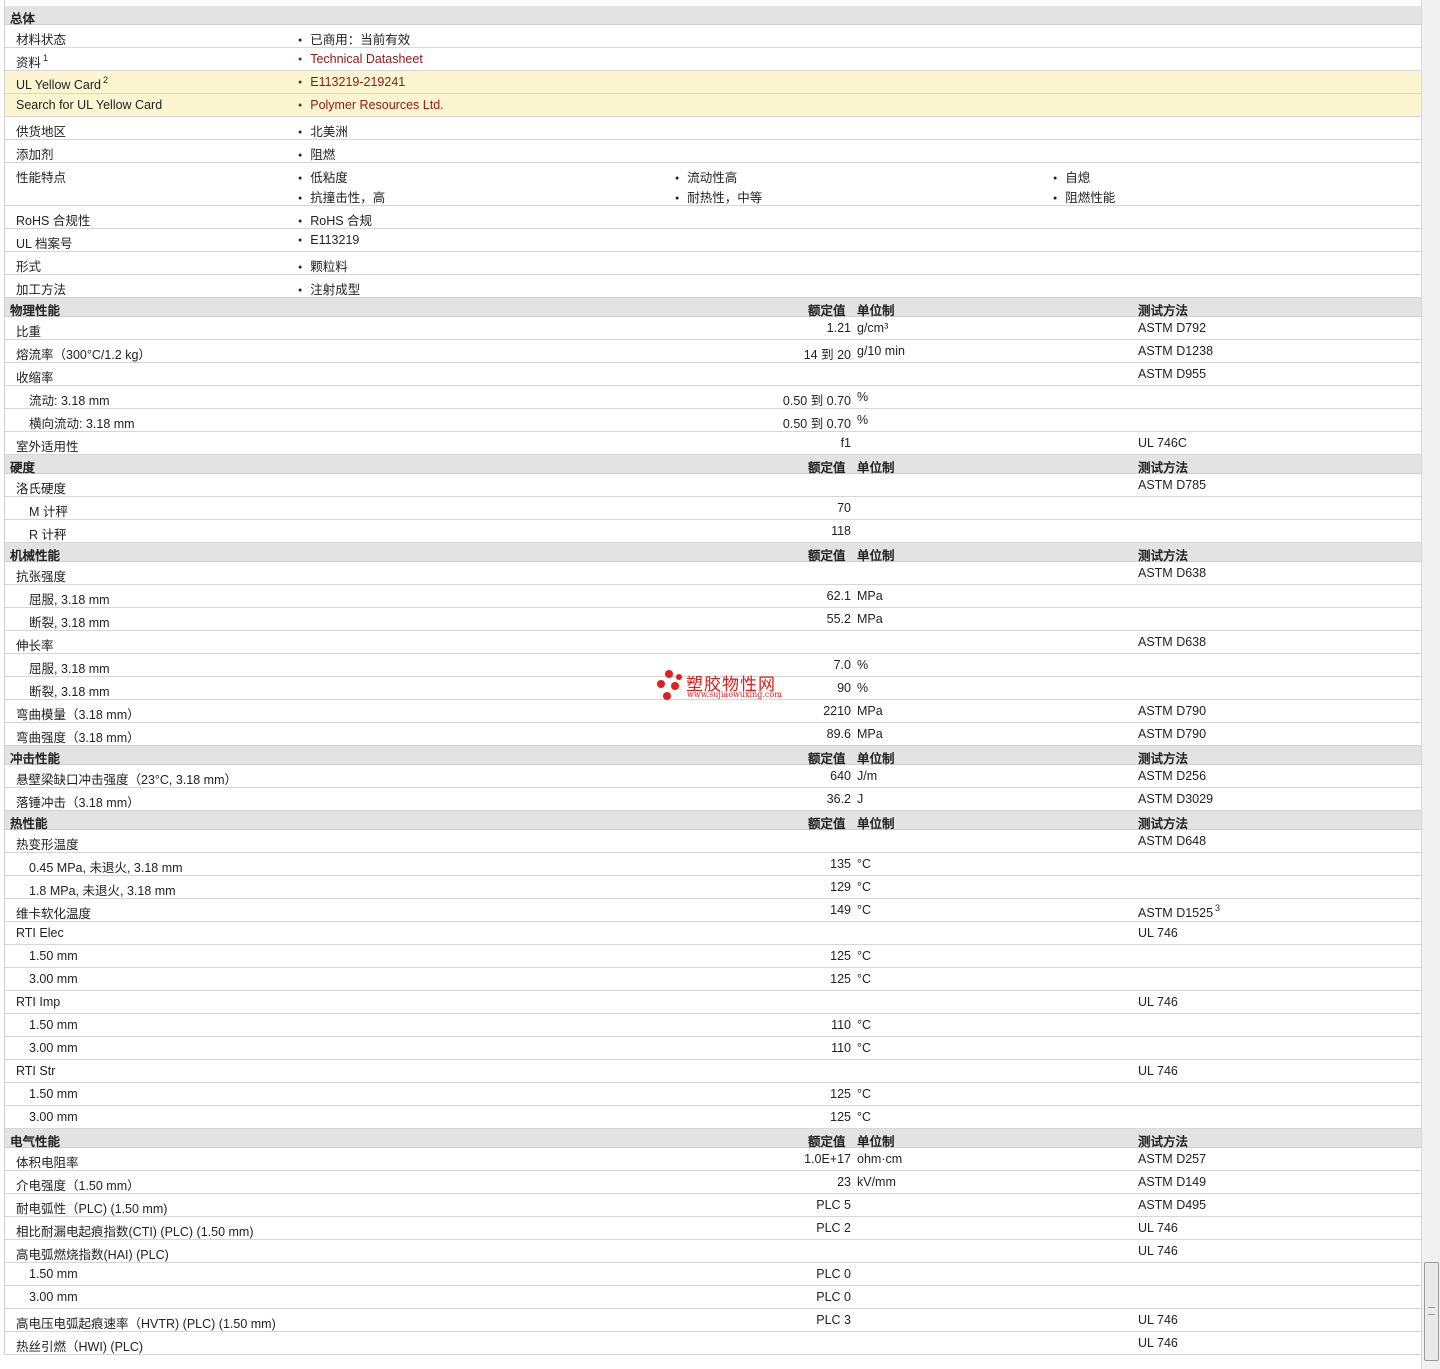 This screenshot has width=1440, height=1369. Describe the element at coordinates (713, 397) in the screenshot. I see `property-subrow: 流动: 3.18 mm 0.50 到 0.70%` at that location.